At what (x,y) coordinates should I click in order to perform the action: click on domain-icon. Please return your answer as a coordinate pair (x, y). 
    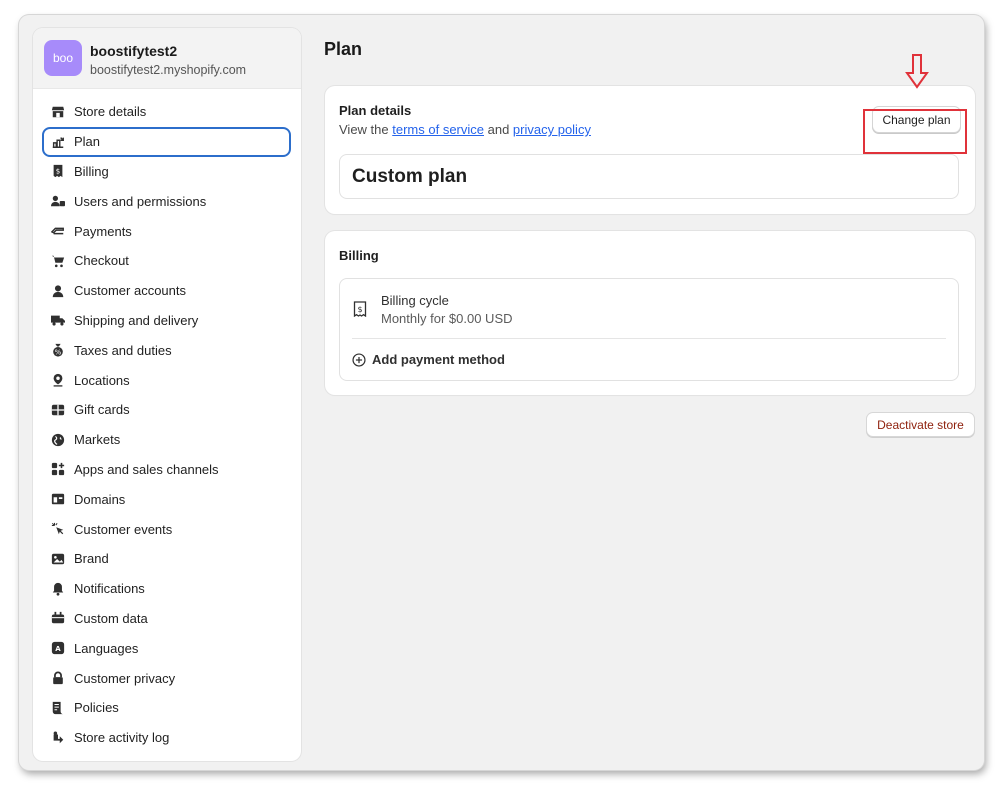
    Looking at the image, I should click on (58, 499).